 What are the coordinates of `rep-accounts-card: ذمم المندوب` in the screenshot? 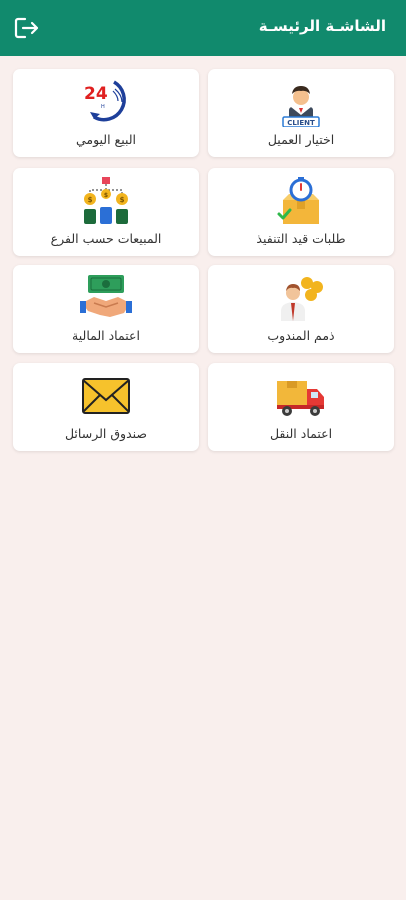 It's located at (301, 309).